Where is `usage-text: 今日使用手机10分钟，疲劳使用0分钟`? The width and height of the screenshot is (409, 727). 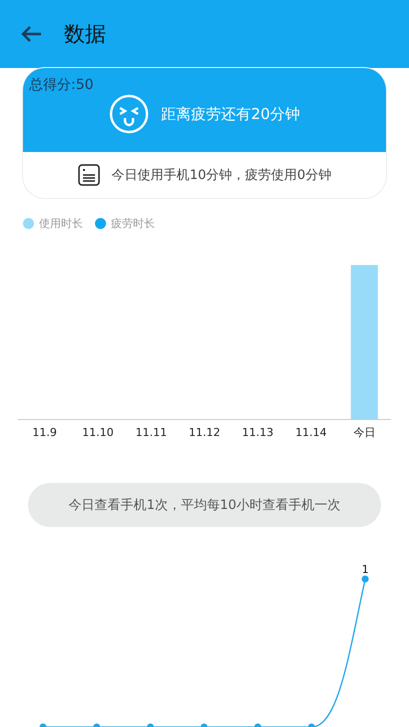 usage-text: 今日使用手机10分钟，疲劳使用0分钟 is located at coordinates (222, 175).